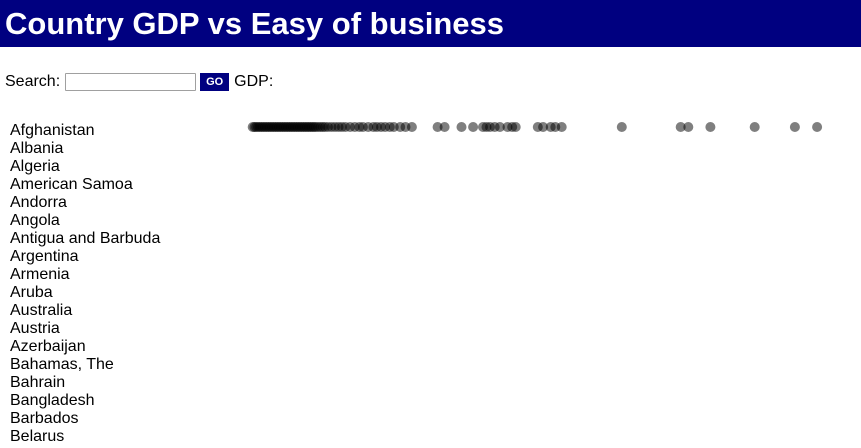 This screenshot has height=448, width=861. Describe the element at coordinates (85, 365) in the screenshot. I see `country-list-item: Bahamas, The` at that location.